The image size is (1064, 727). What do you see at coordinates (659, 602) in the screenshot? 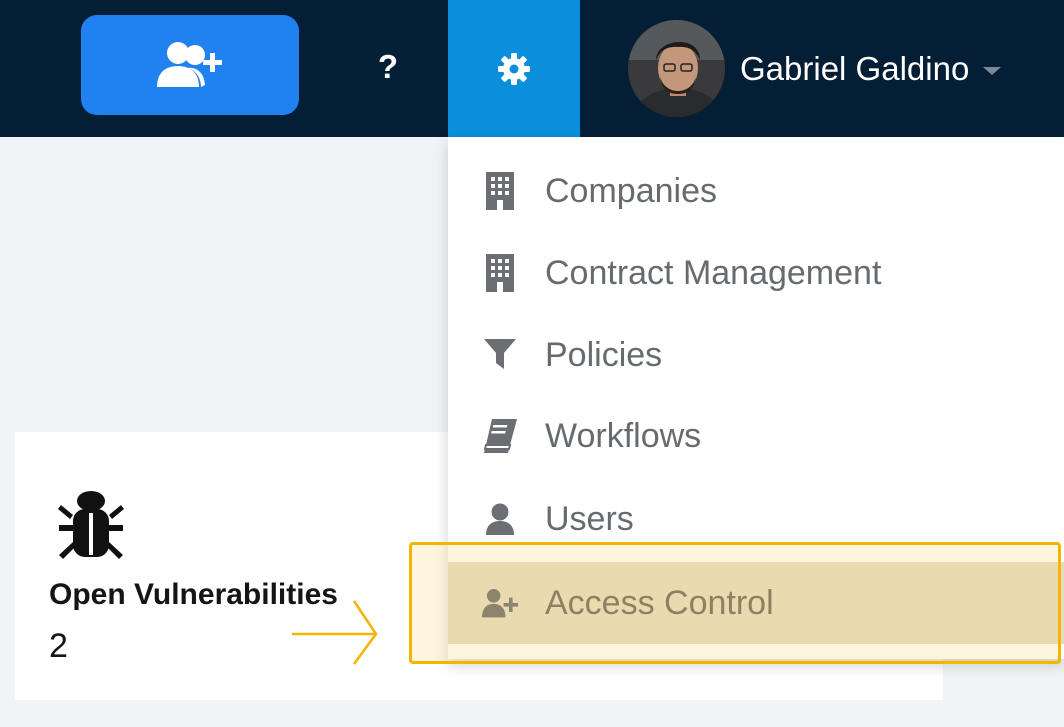
I see `menu-item-label: Access Control` at bounding box center [659, 602].